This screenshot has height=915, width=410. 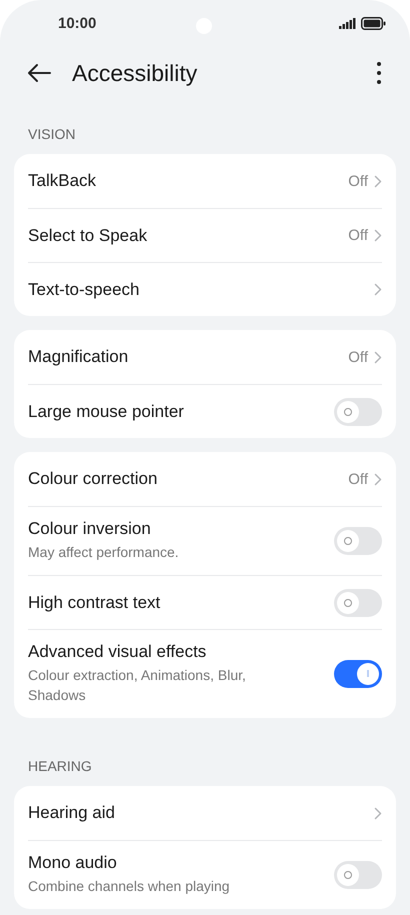 I want to click on section-label: HEARING, so click(x=60, y=766).